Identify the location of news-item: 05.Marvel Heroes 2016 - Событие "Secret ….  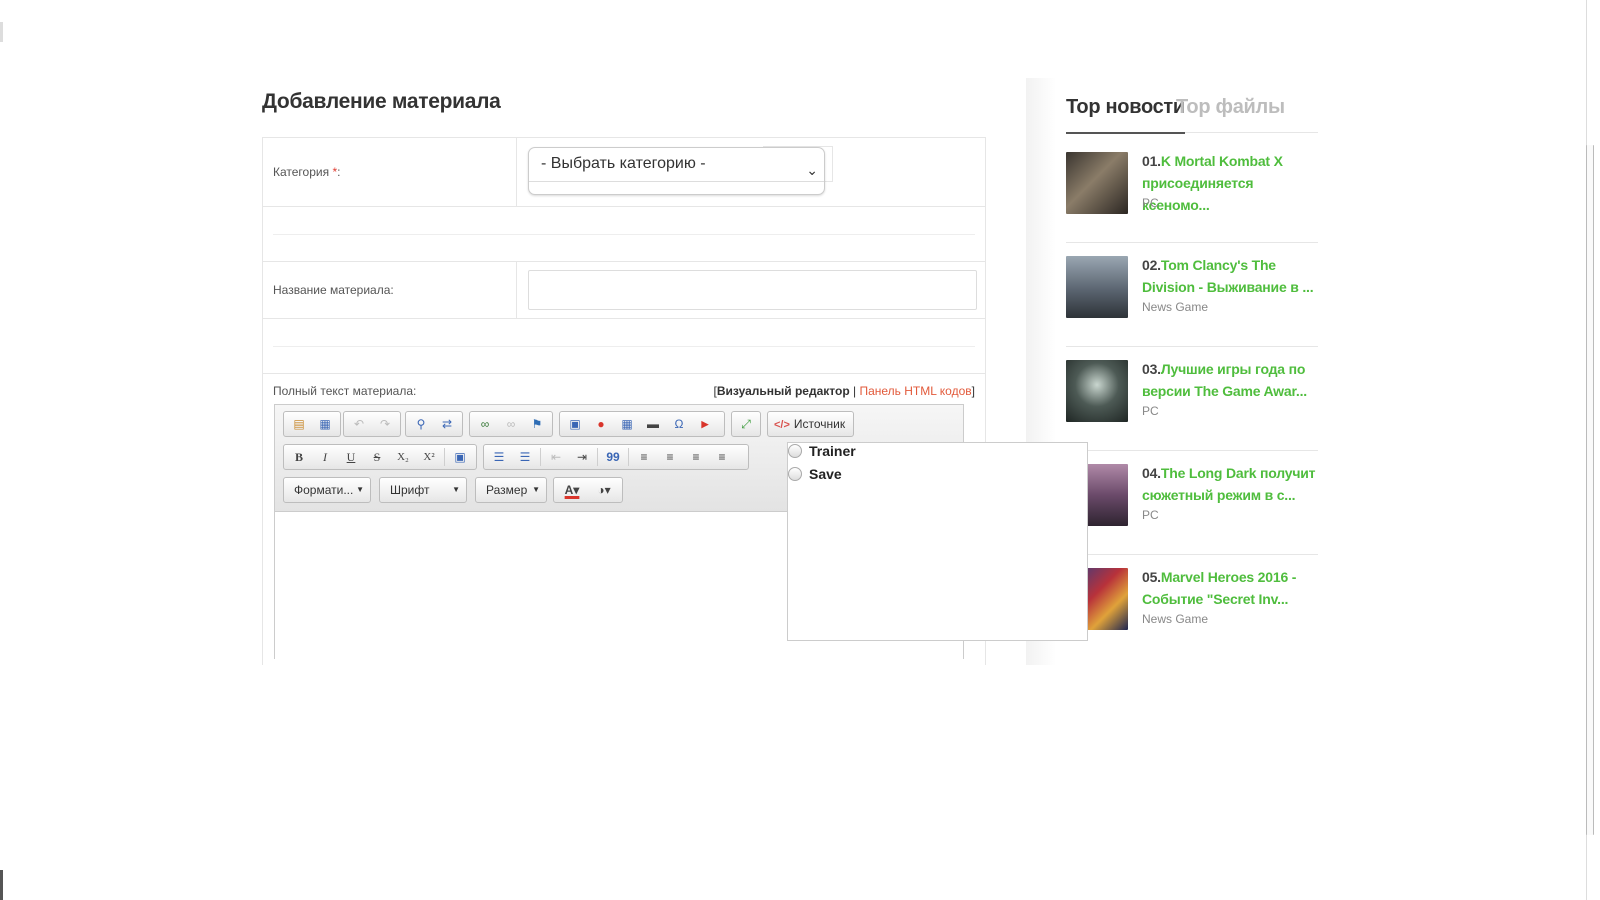
(1192, 606).